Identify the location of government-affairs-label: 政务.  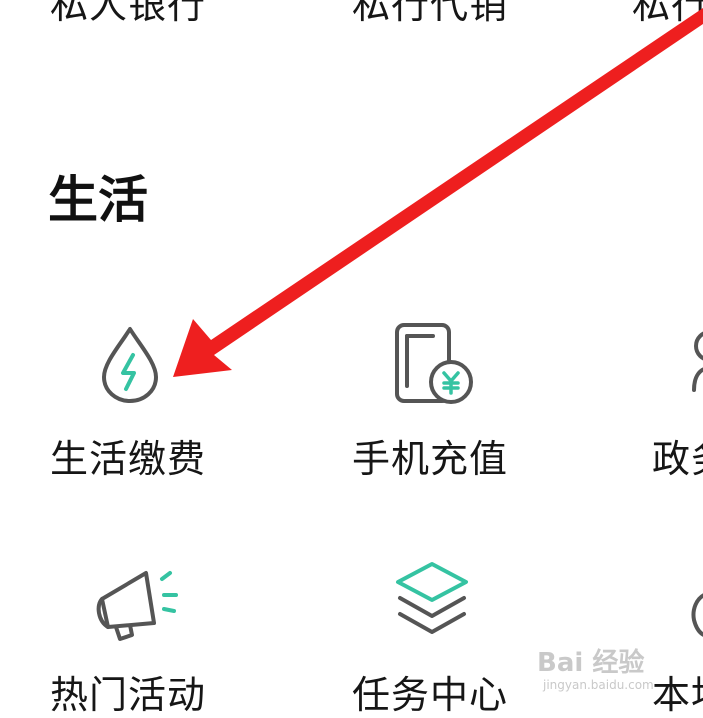
(677, 459).